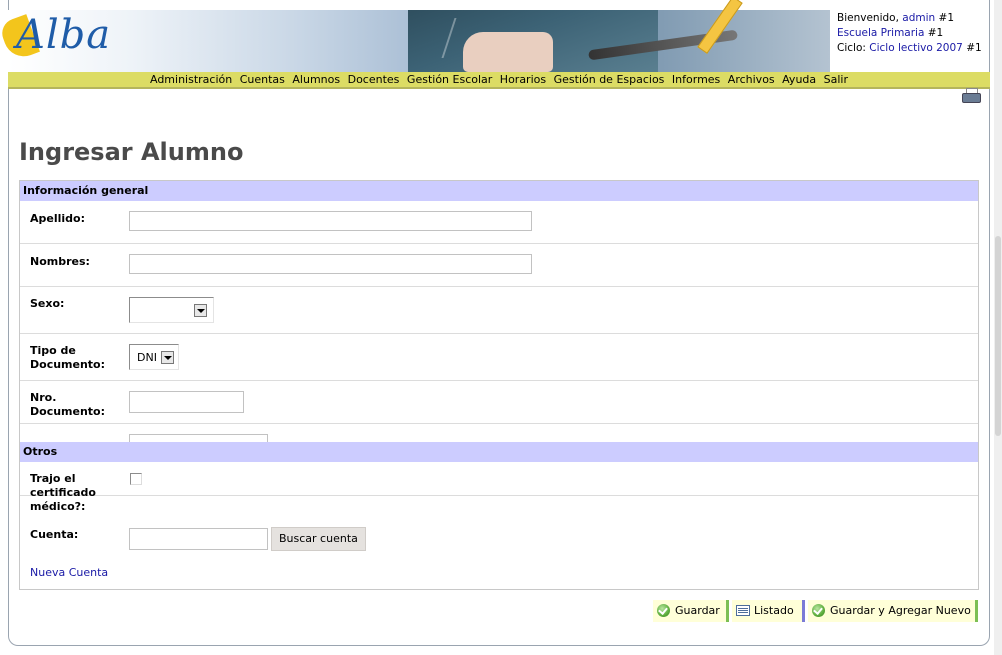  What do you see at coordinates (64, 35) in the screenshot?
I see `logo-wordmark: Alba` at bounding box center [64, 35].